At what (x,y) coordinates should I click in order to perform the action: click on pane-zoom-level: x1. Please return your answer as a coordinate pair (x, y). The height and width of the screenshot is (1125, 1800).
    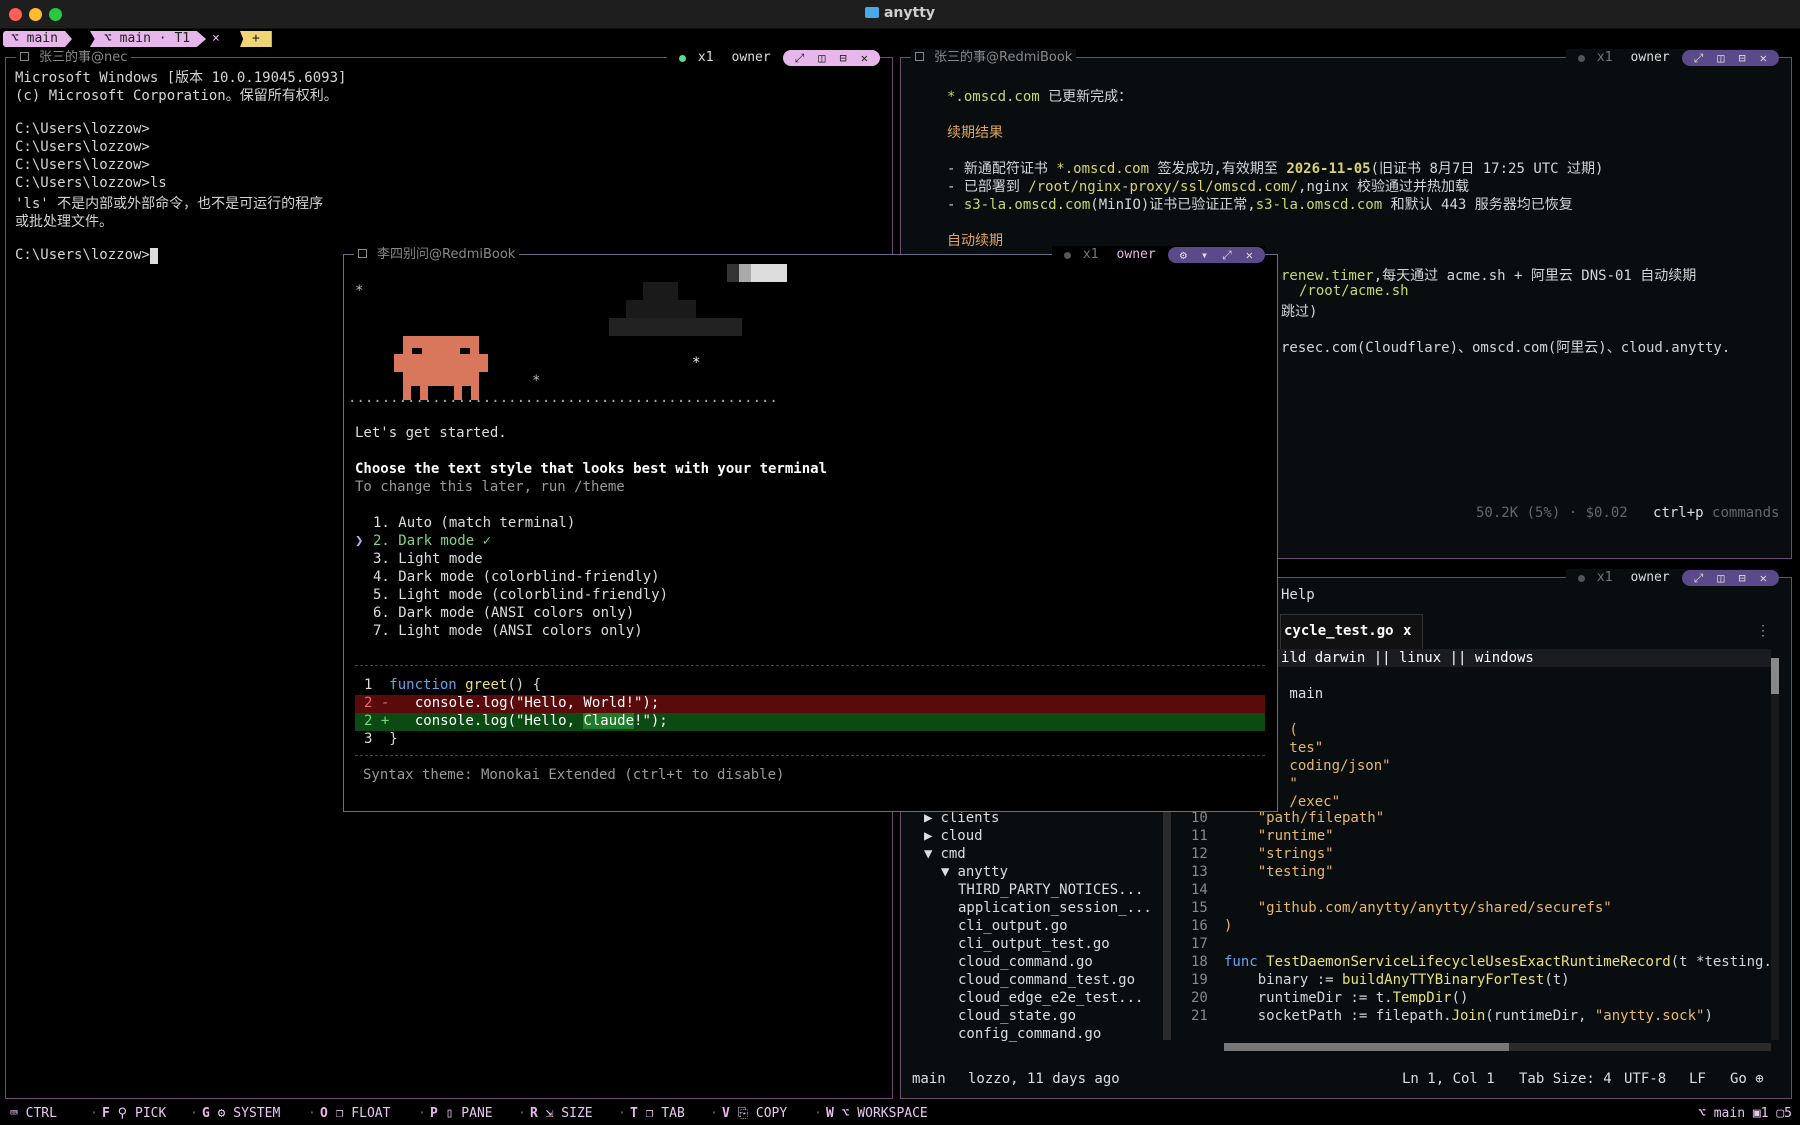
    Looking at the image, I should click on (1090, 254).